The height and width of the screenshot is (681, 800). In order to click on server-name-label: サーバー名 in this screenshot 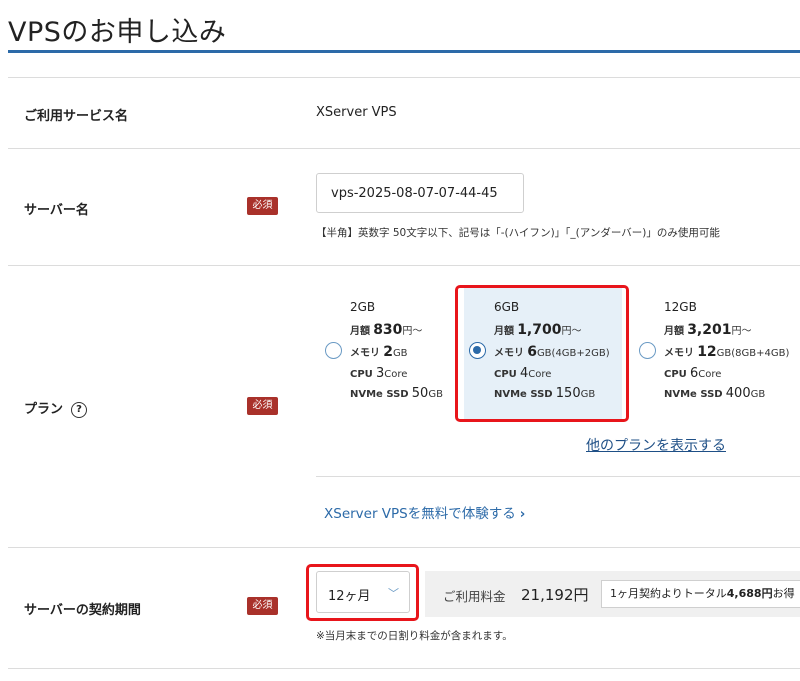, I will do `click(56, 210)`.